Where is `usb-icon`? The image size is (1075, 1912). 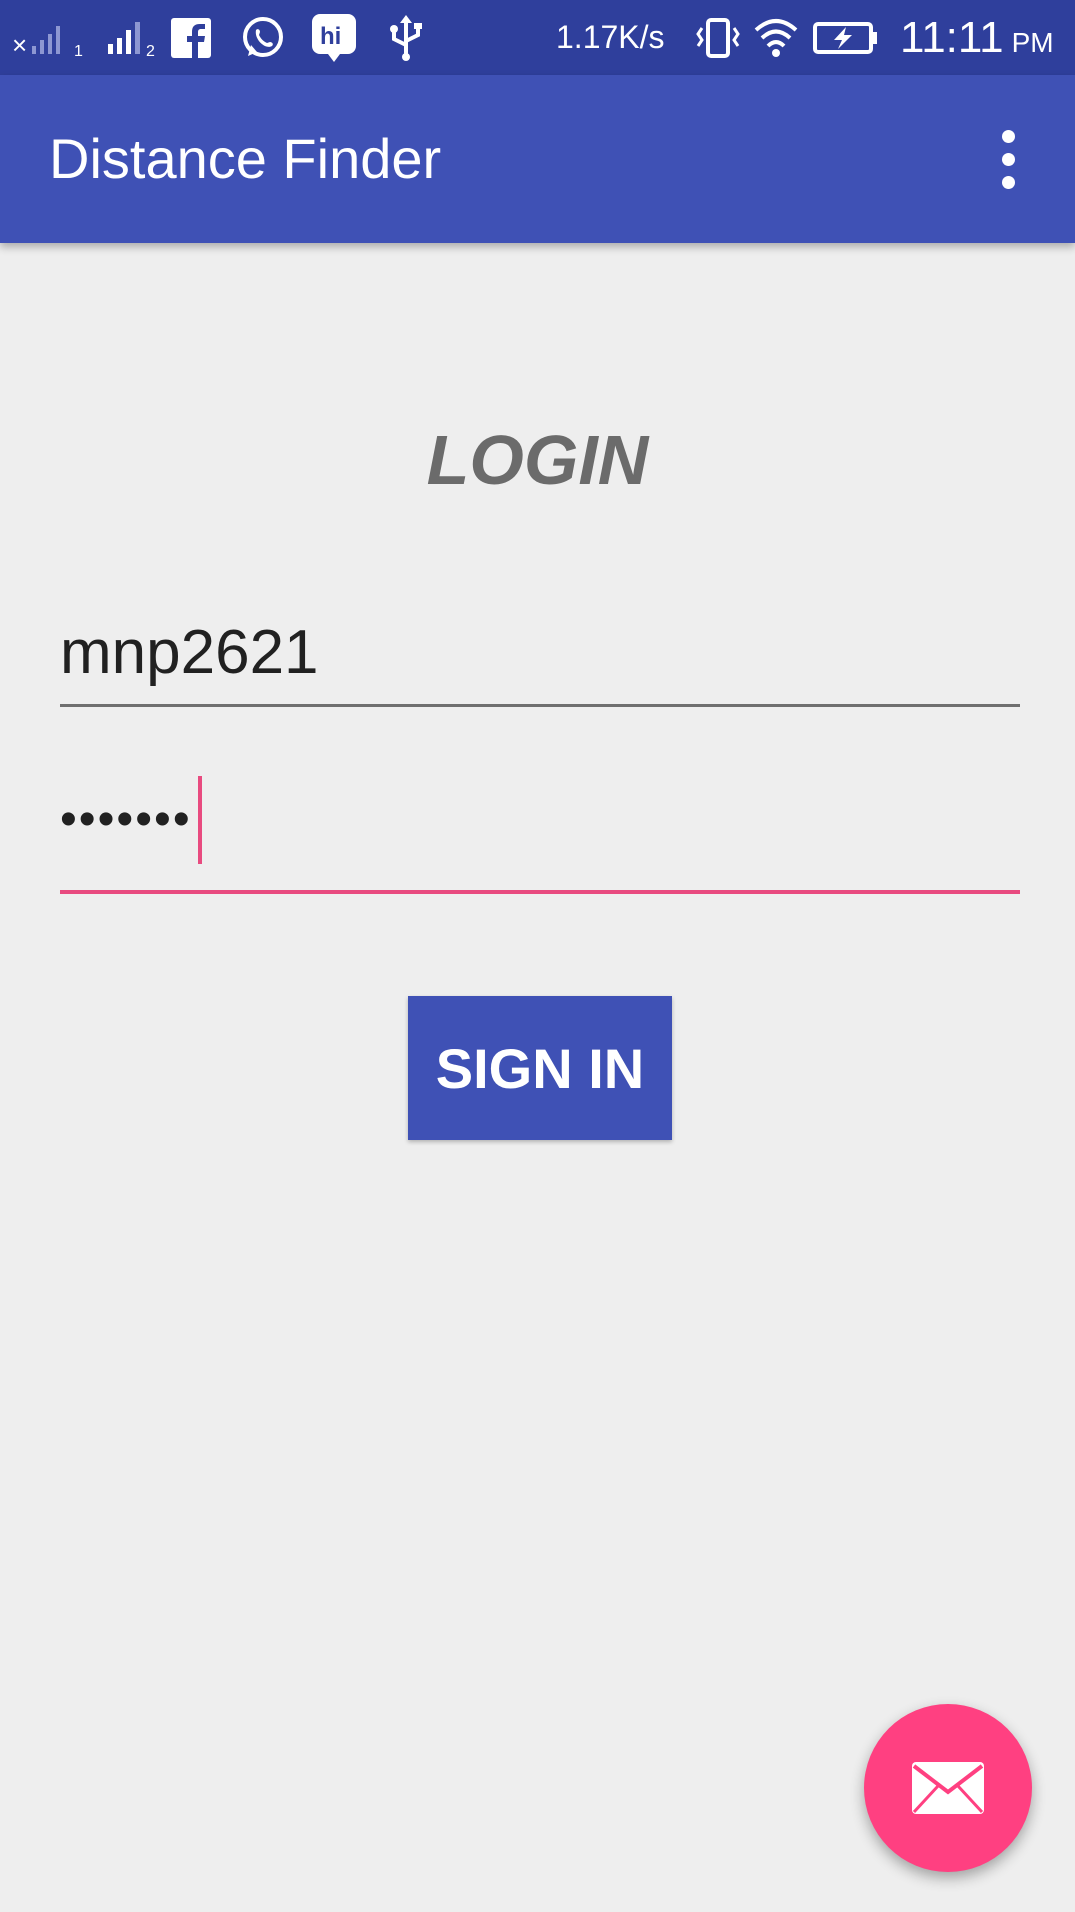 usb-icon is located at coordinates (406, 37).